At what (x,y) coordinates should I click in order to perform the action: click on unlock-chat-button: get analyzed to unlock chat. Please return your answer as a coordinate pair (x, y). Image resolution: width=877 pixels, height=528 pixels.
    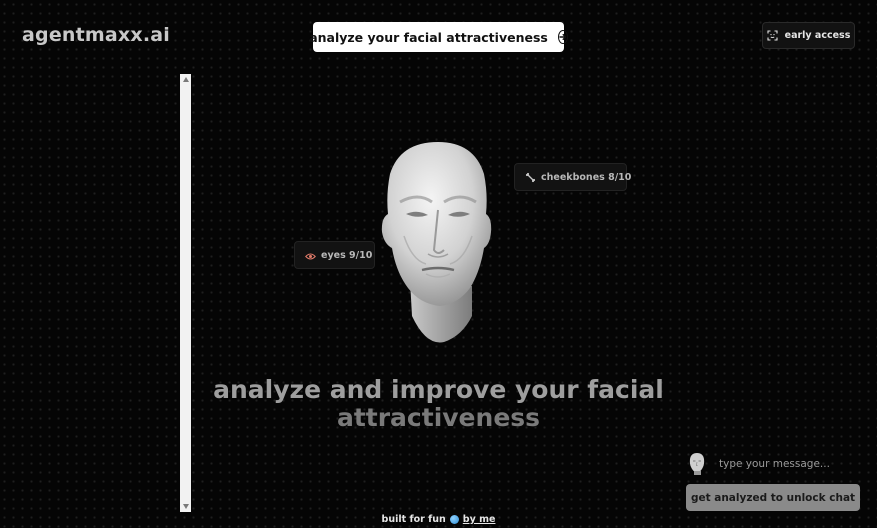
    Looking at the image, I should click on (773, 497).